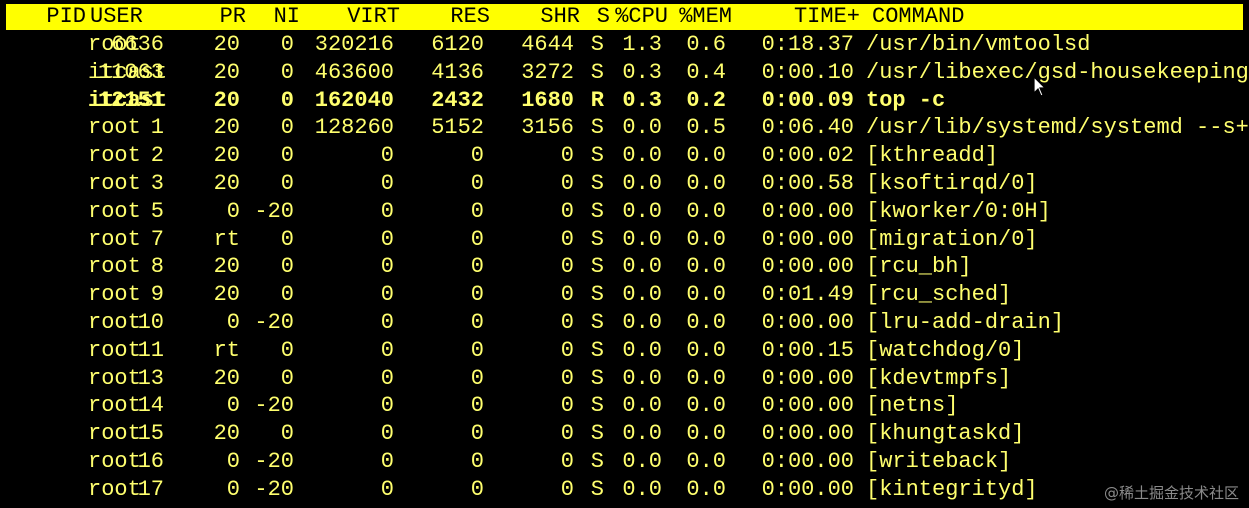  What do you see at coordinates (958, 211) in the screenshot?
I see `command-cell: [kworker/0:0H]` at bounding box center [958, 211].